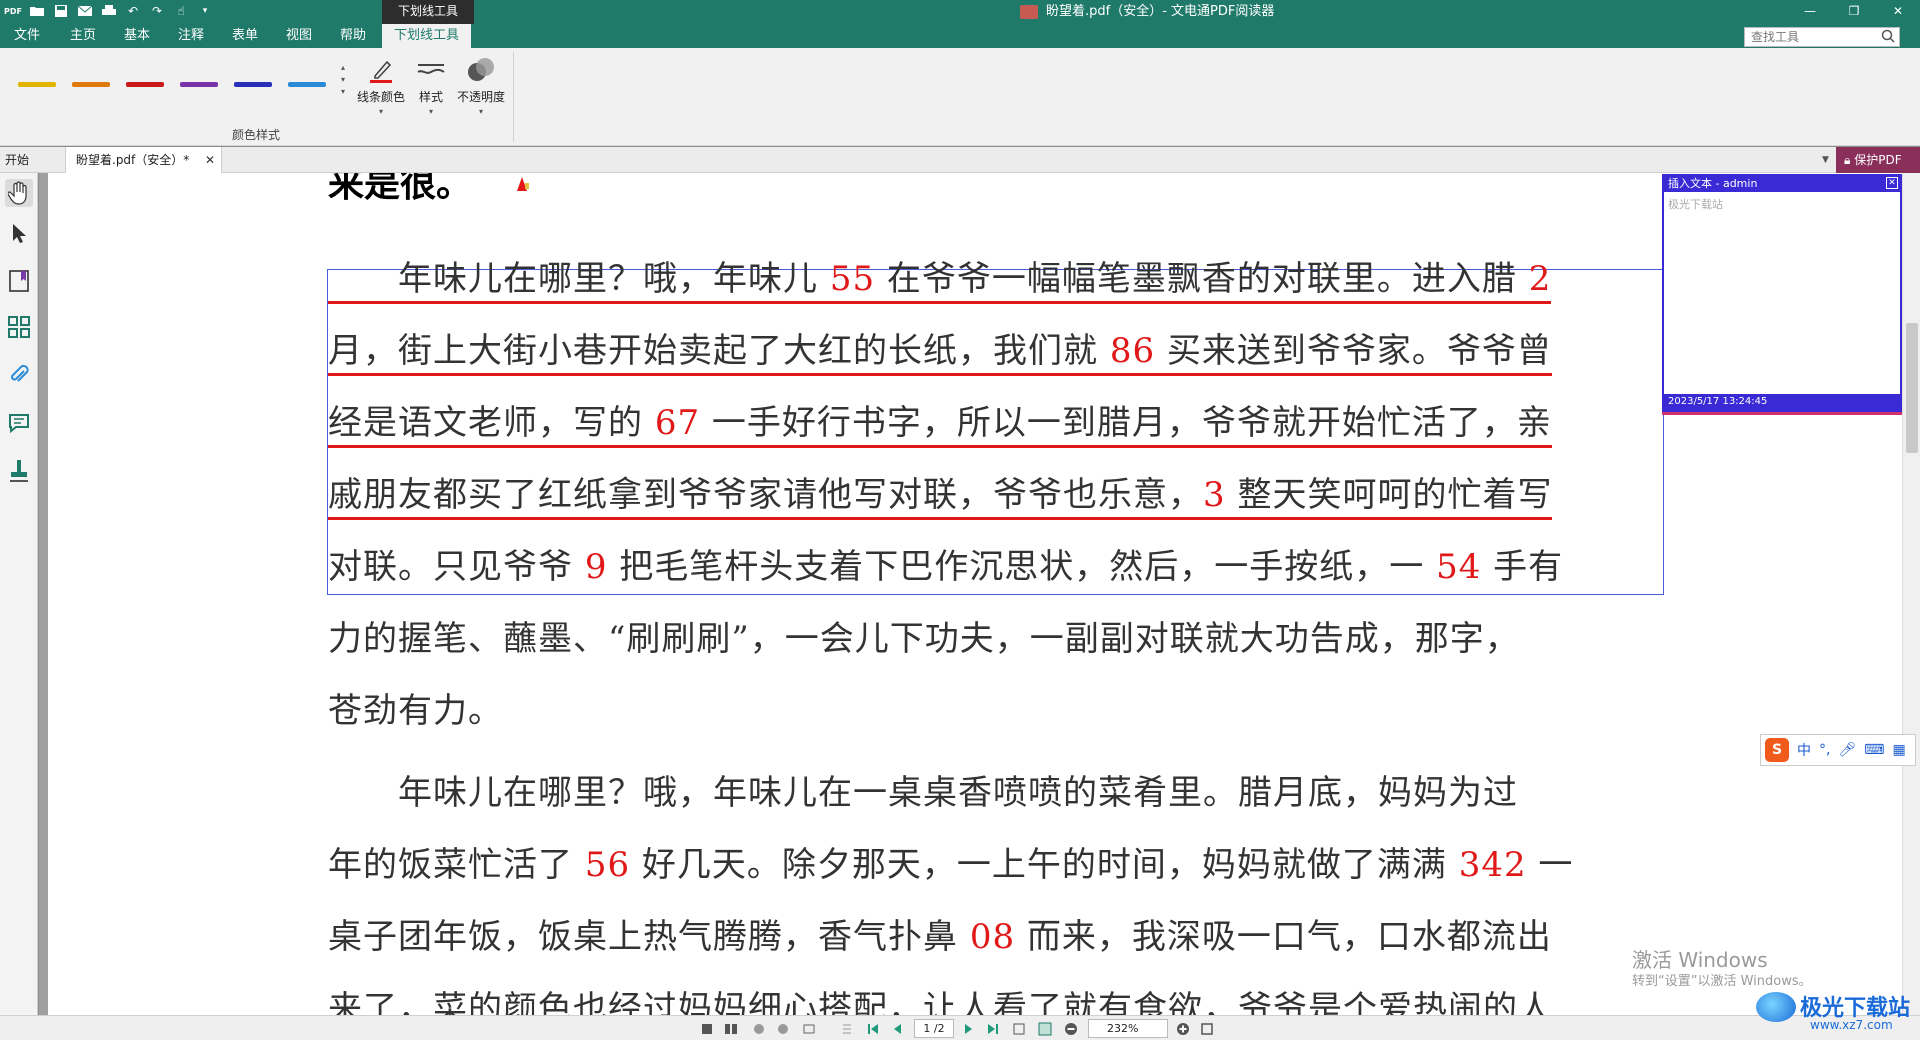 Image resolution: width=1920 pixels, height=1040 pixels. What do you see at coordinates (1207, 1029) in the screenshot?
I see `fullscreen-icon` at bounding box center [1207, 1029].